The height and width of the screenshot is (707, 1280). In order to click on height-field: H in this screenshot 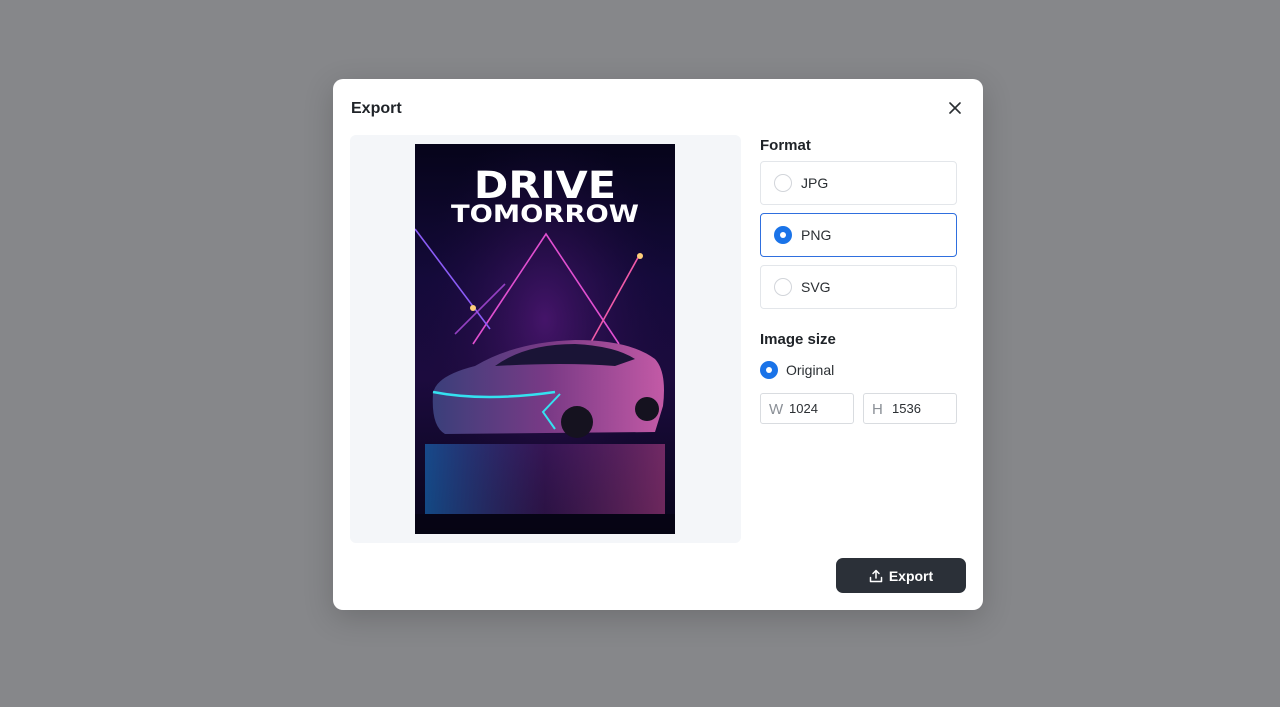, I will do `click(910, 408)`.